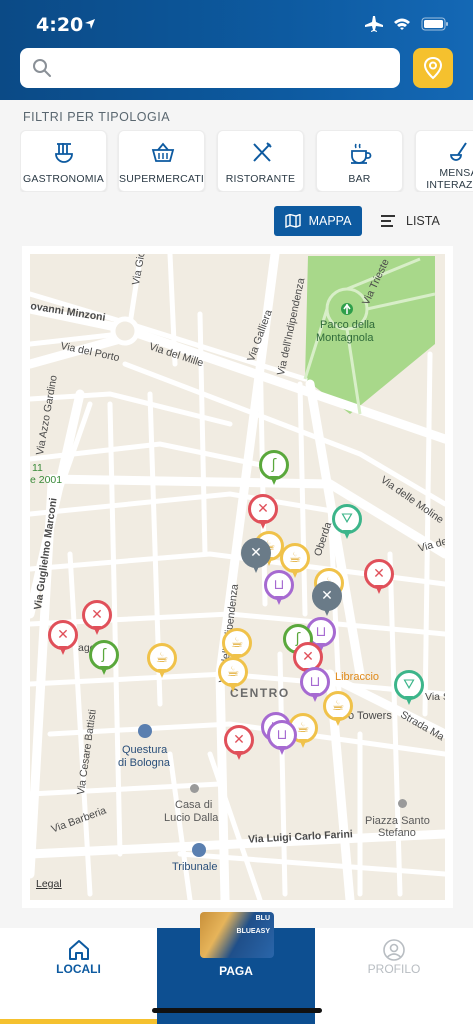 The image size is (473, 1024). Describe the element at coordinates (423, 221) in the screenshot. I see `list-view-label: LISTA` at that location.